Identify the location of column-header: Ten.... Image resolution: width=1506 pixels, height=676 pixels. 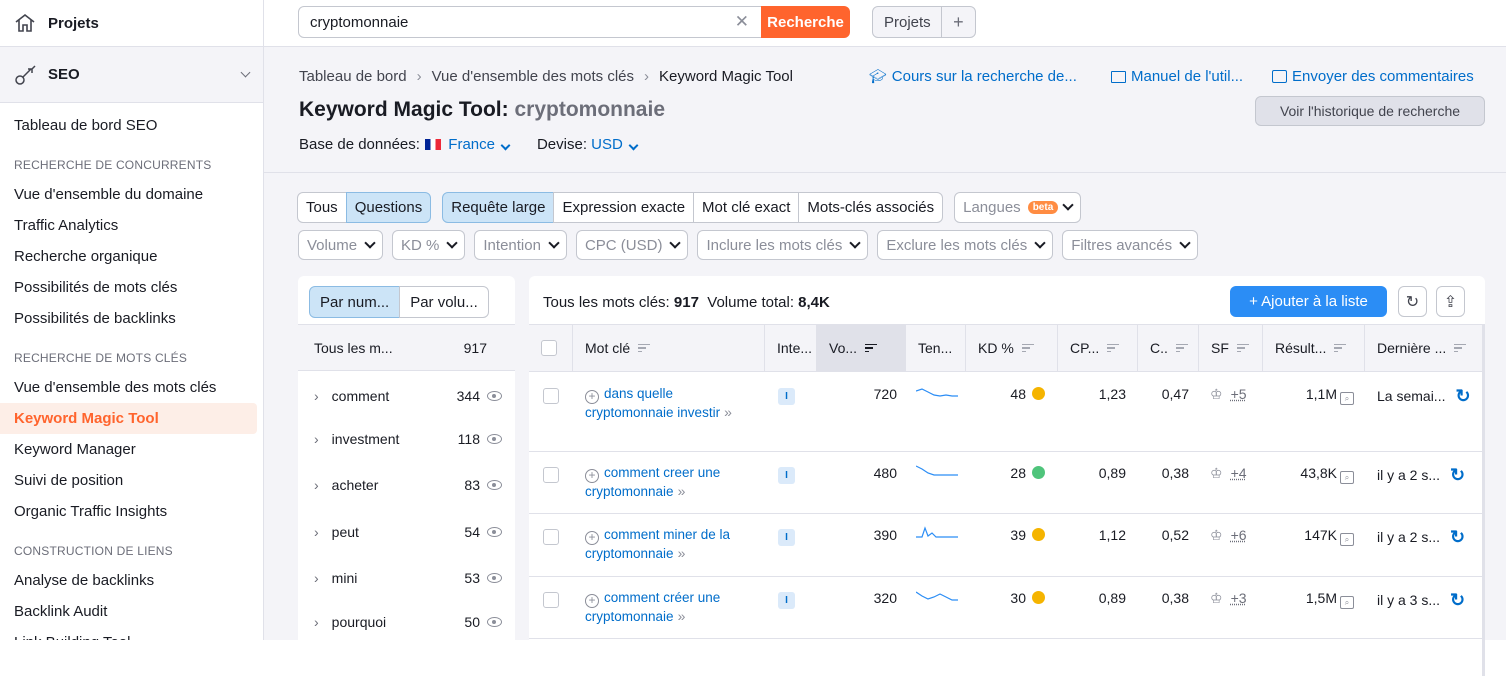
(936, 348).